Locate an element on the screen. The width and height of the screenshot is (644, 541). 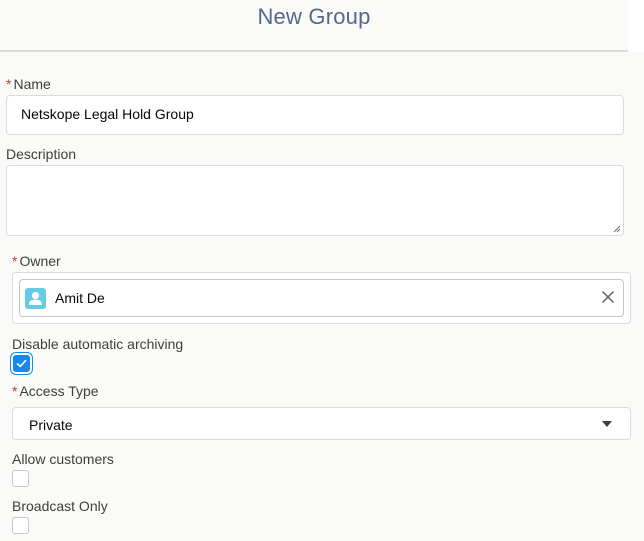
access-type-value: Private is located at coordinates (51, 425).